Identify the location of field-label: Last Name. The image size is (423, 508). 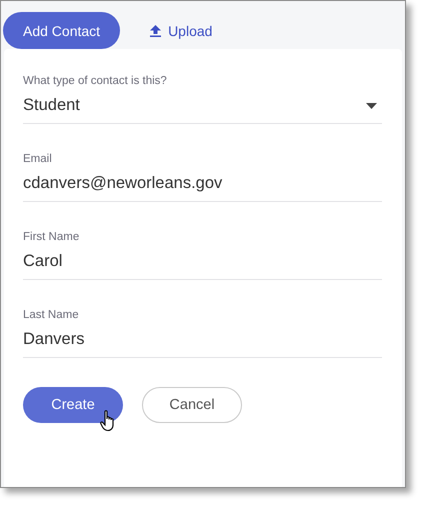
(51, 315).